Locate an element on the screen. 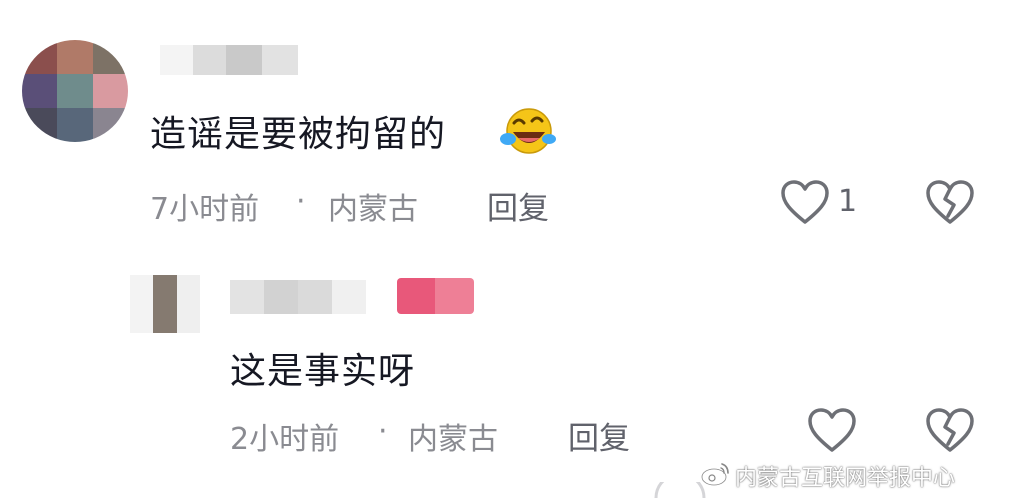 The width and height of the screenshot is (1011, 498). weibo-icon is located at coordinates (714, 475).